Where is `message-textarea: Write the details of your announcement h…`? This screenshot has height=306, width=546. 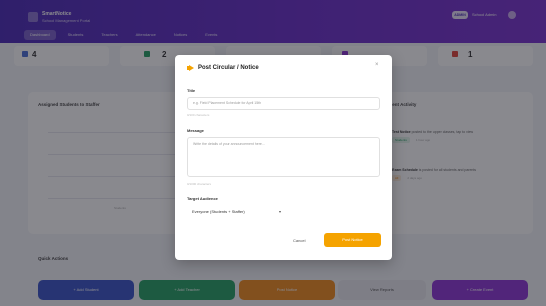 message-textarea: Write the details of your announcement h… is located at coordinates (283, 157).